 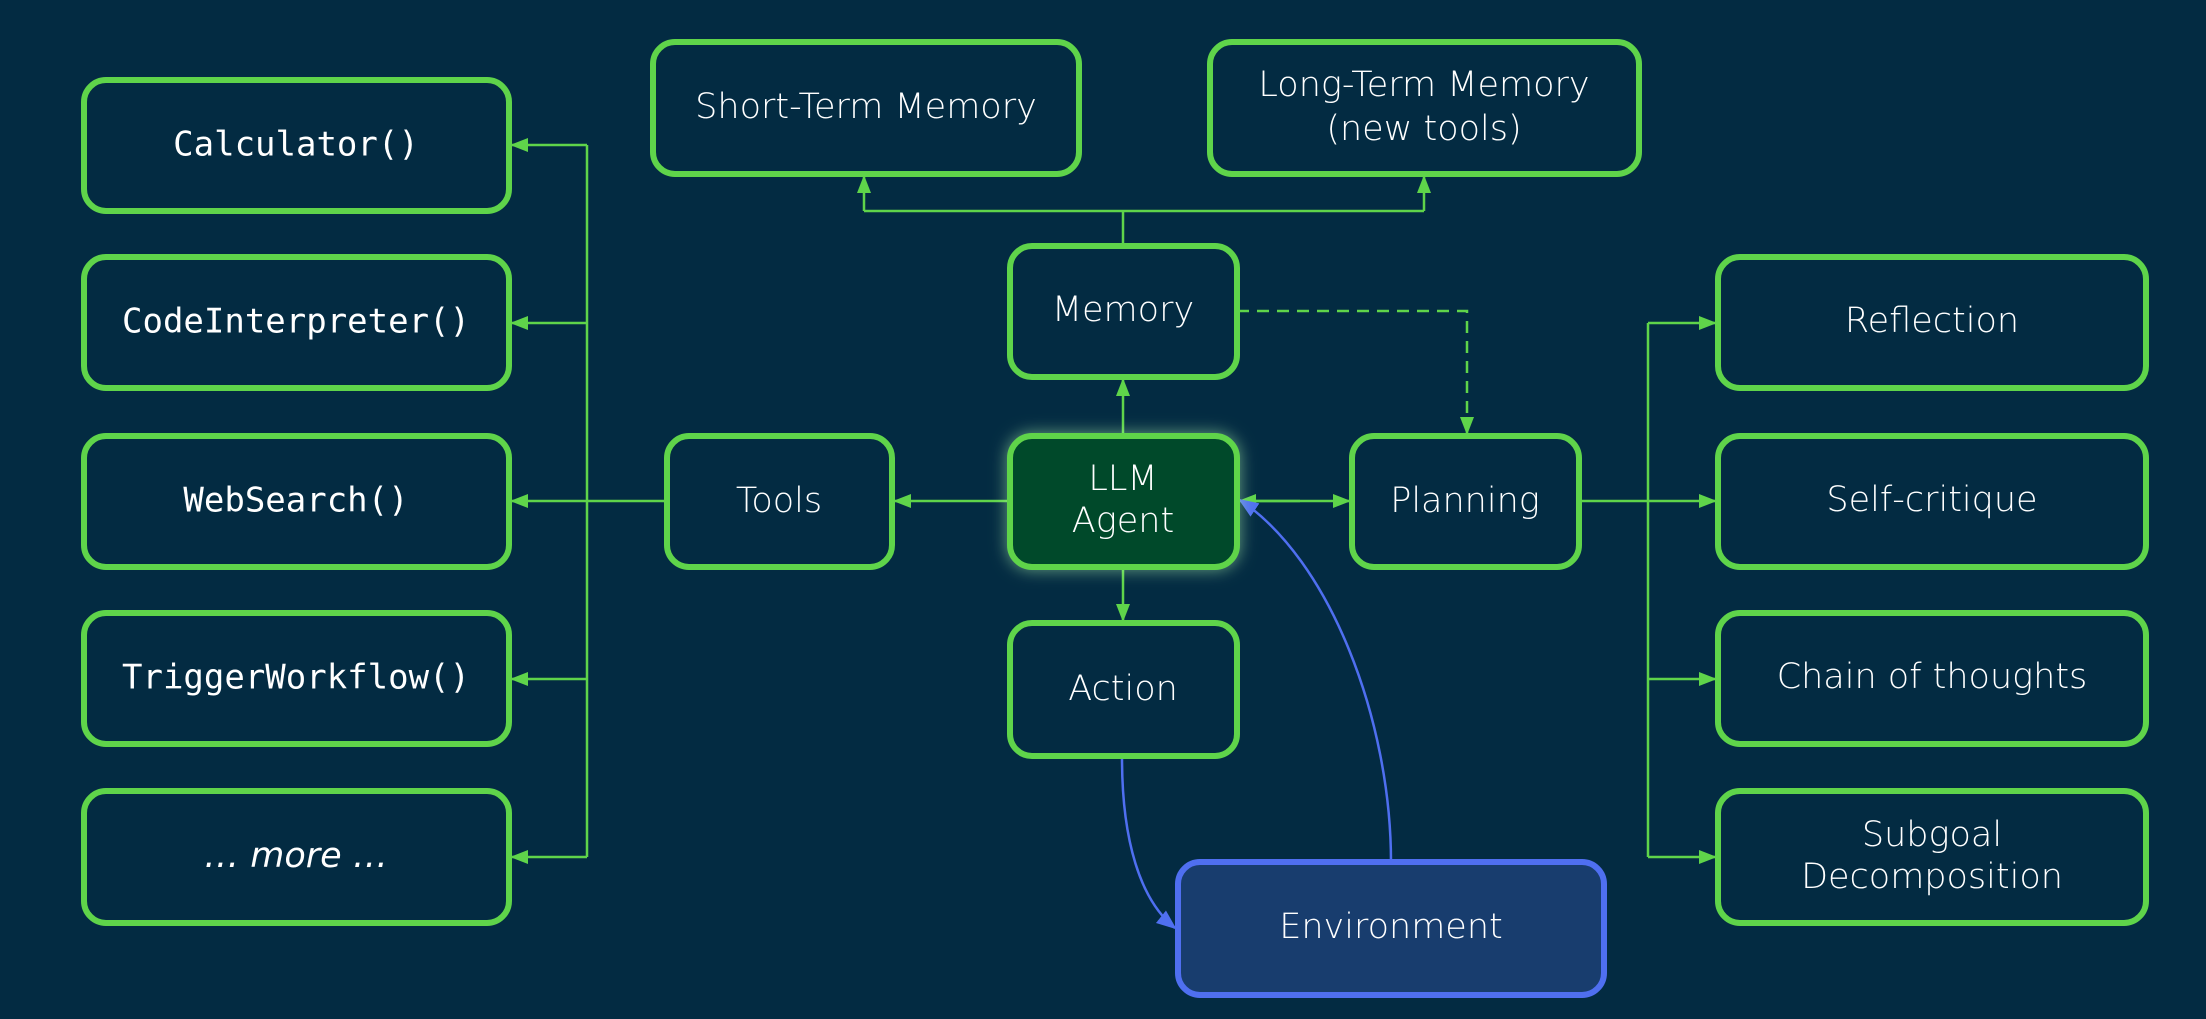 I want to click on node-label: Self-critique, so click(x=1931, y=500).